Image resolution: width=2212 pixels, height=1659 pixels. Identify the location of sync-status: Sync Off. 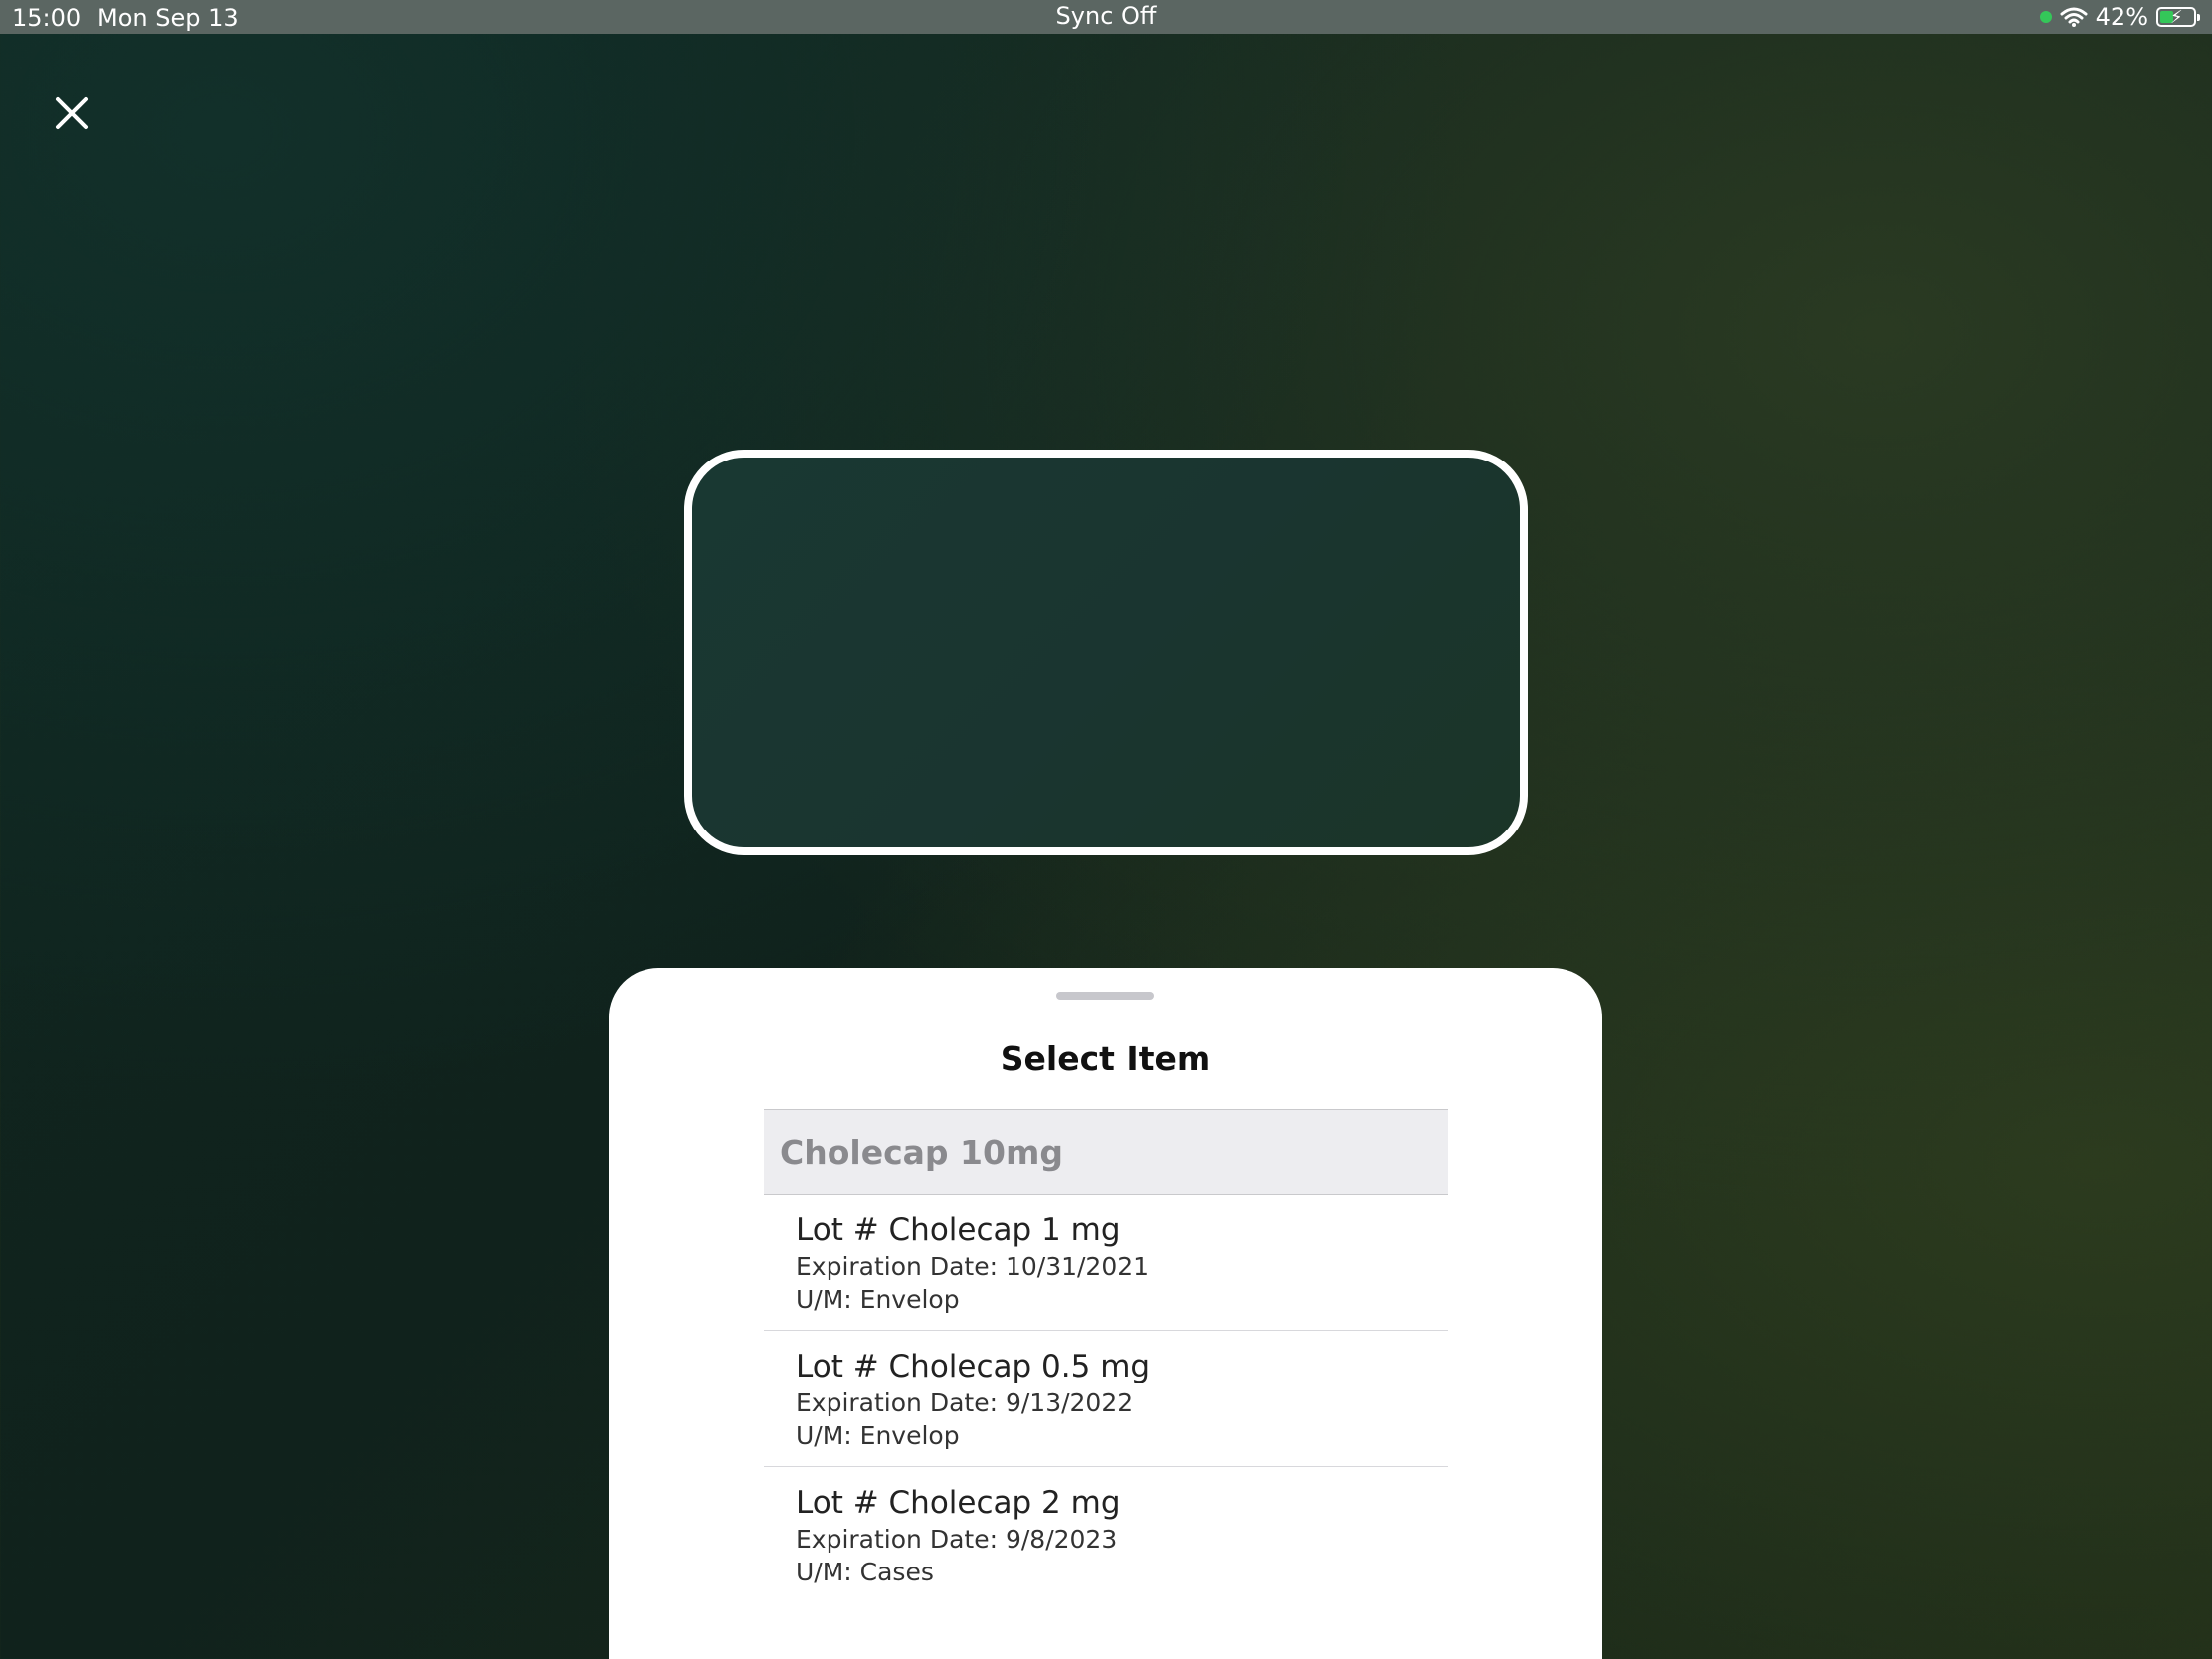
(1106, 16).